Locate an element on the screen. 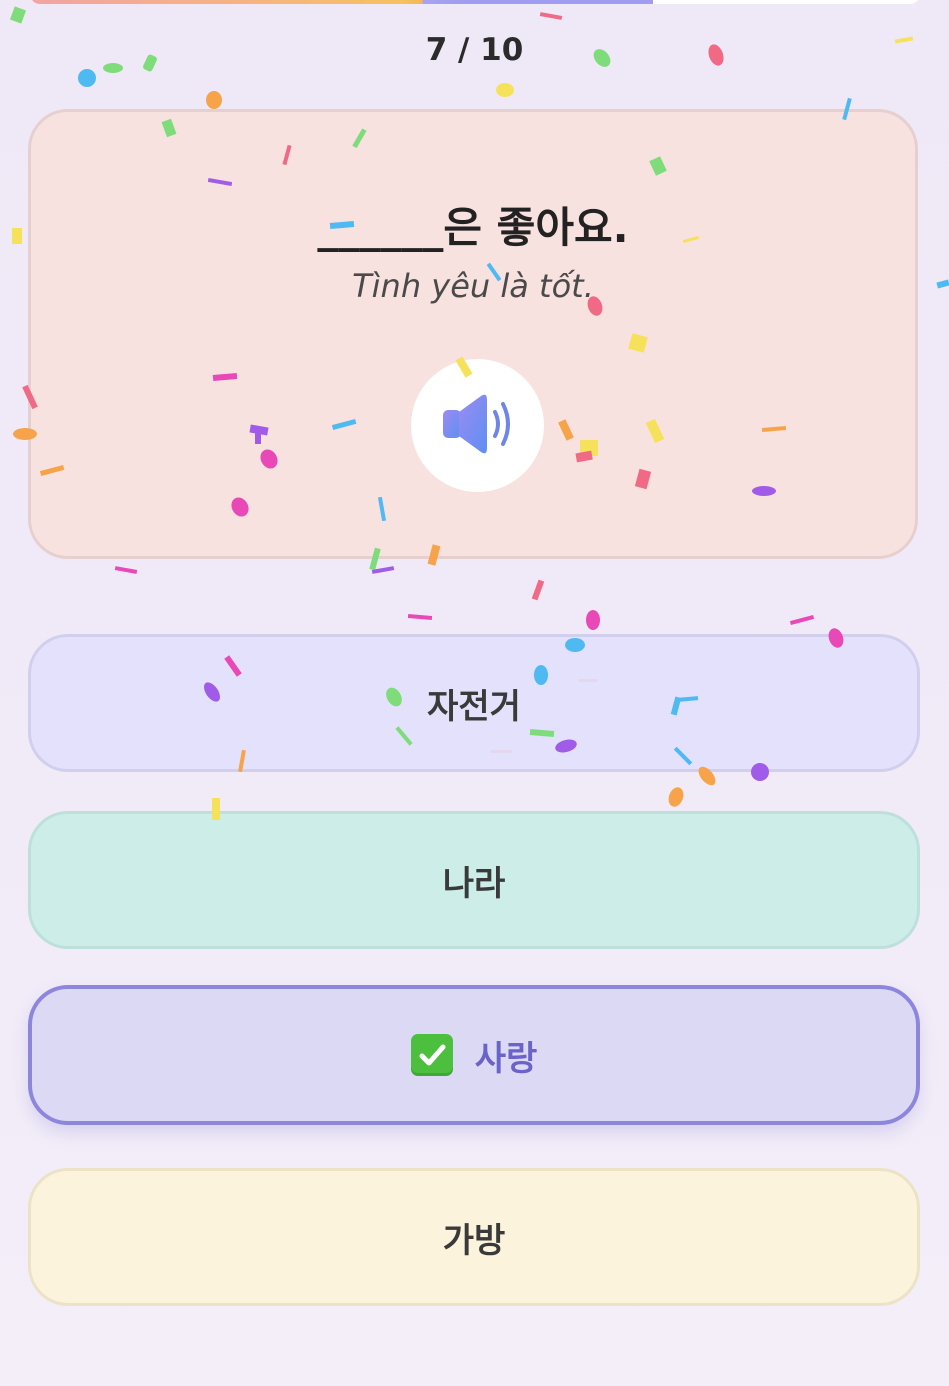  progress-counter: 7 / 10 is located at coordinates (474, 50).